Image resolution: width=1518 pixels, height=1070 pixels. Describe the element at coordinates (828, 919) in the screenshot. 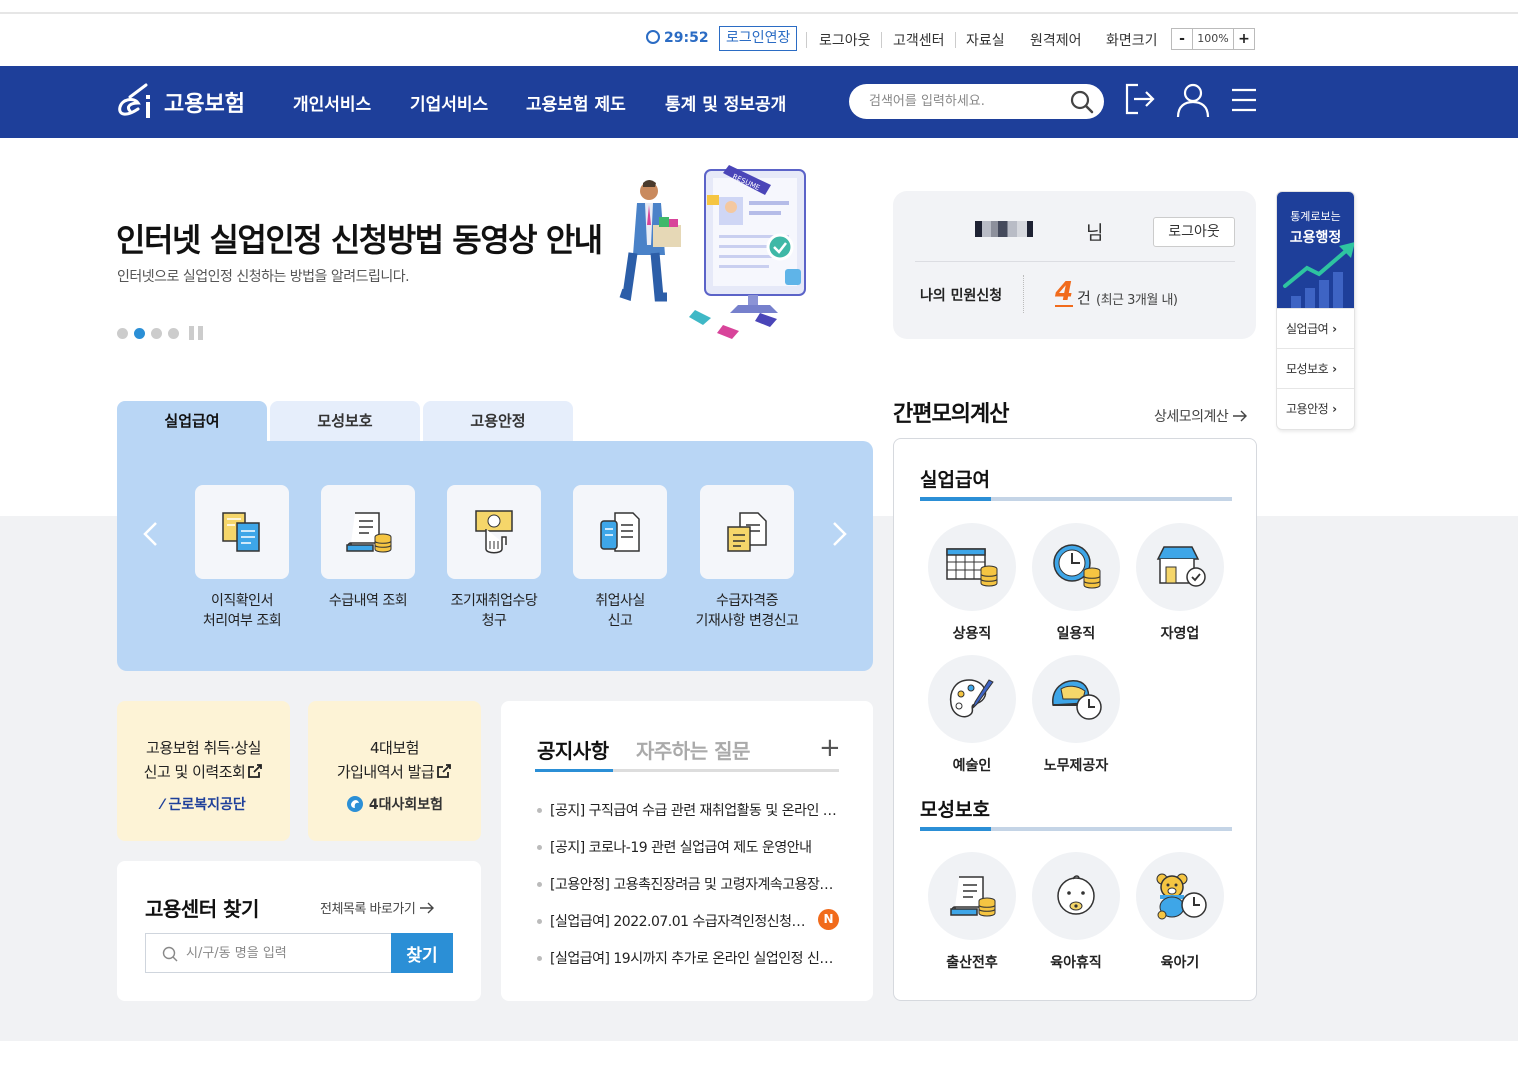

I see `new-badge: N` at that location.